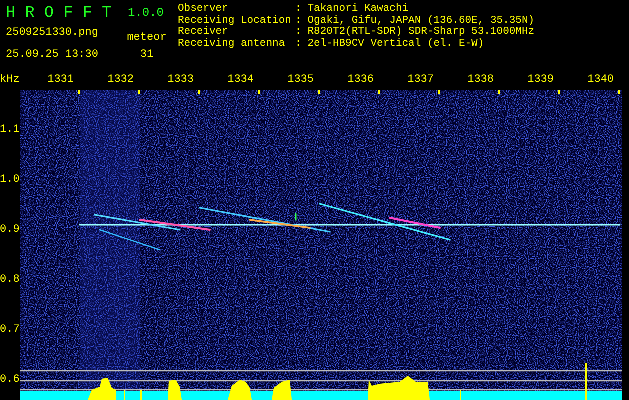 Image resolution: width=629 pixels, height=400 pixels. Describe the element at coordinates (204, 32) in the screenshot. I see `info-label: Receiver` at that location.